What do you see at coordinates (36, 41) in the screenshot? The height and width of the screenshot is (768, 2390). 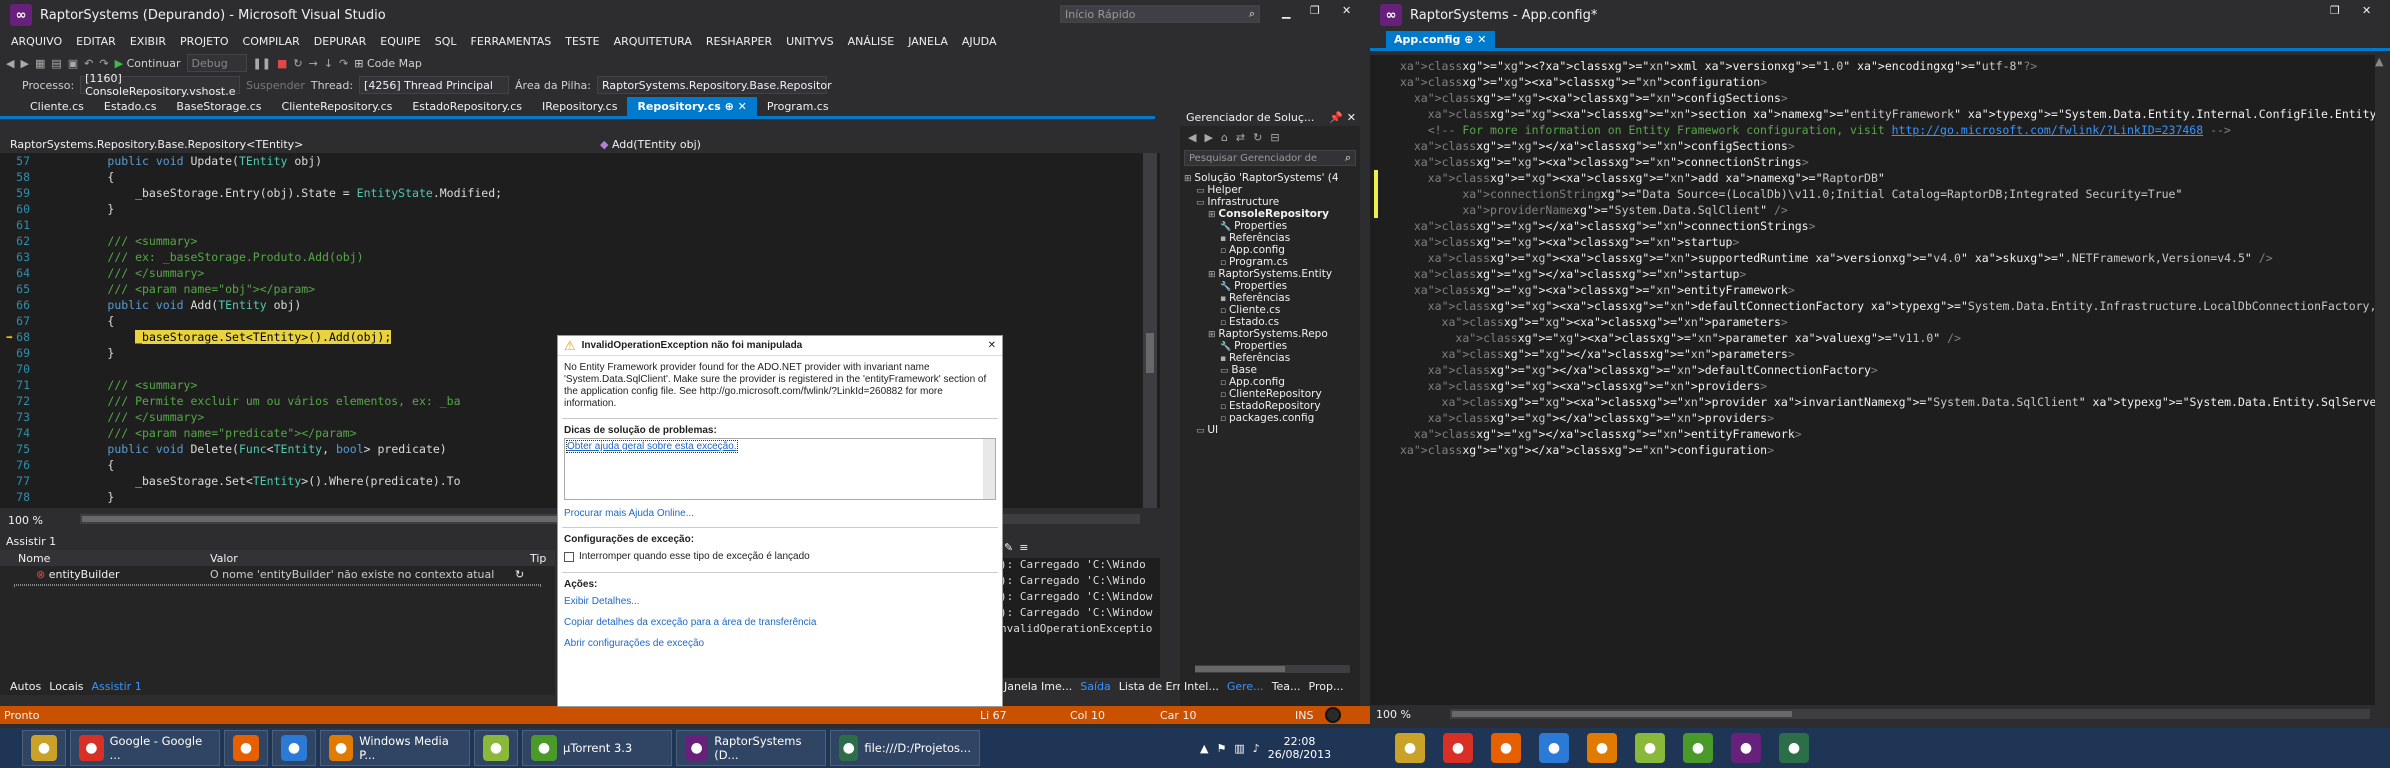 I see `menu-item: ARQUIVO` at bounding box center [36, 41].